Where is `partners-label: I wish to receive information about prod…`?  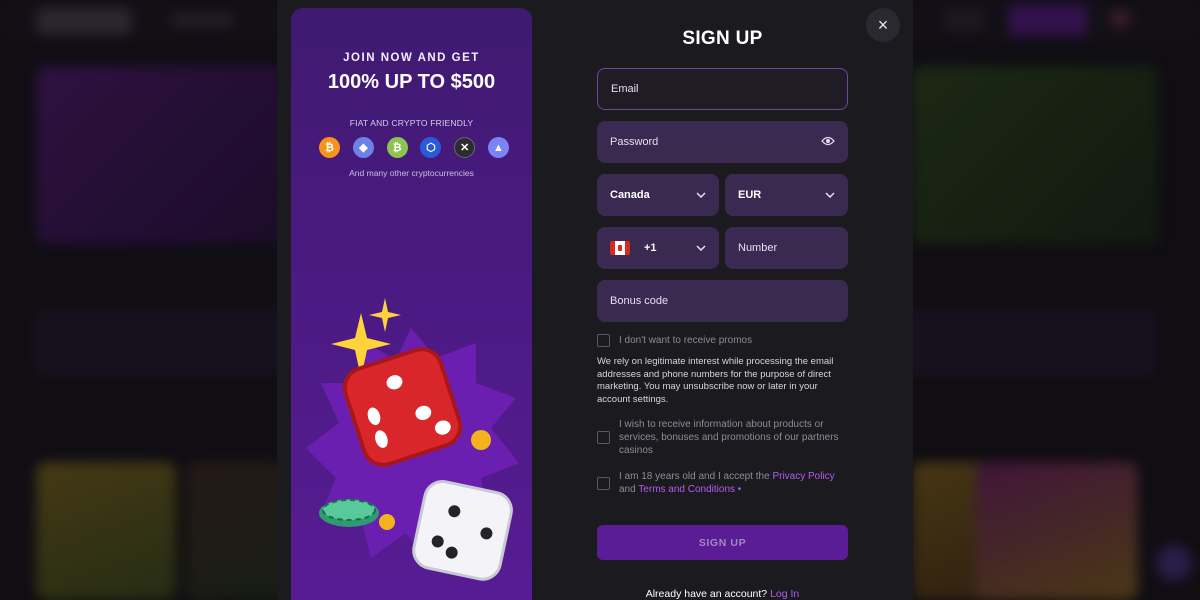
partners-label: I wish to receive information about prod… is located at coordinates (729, 437).